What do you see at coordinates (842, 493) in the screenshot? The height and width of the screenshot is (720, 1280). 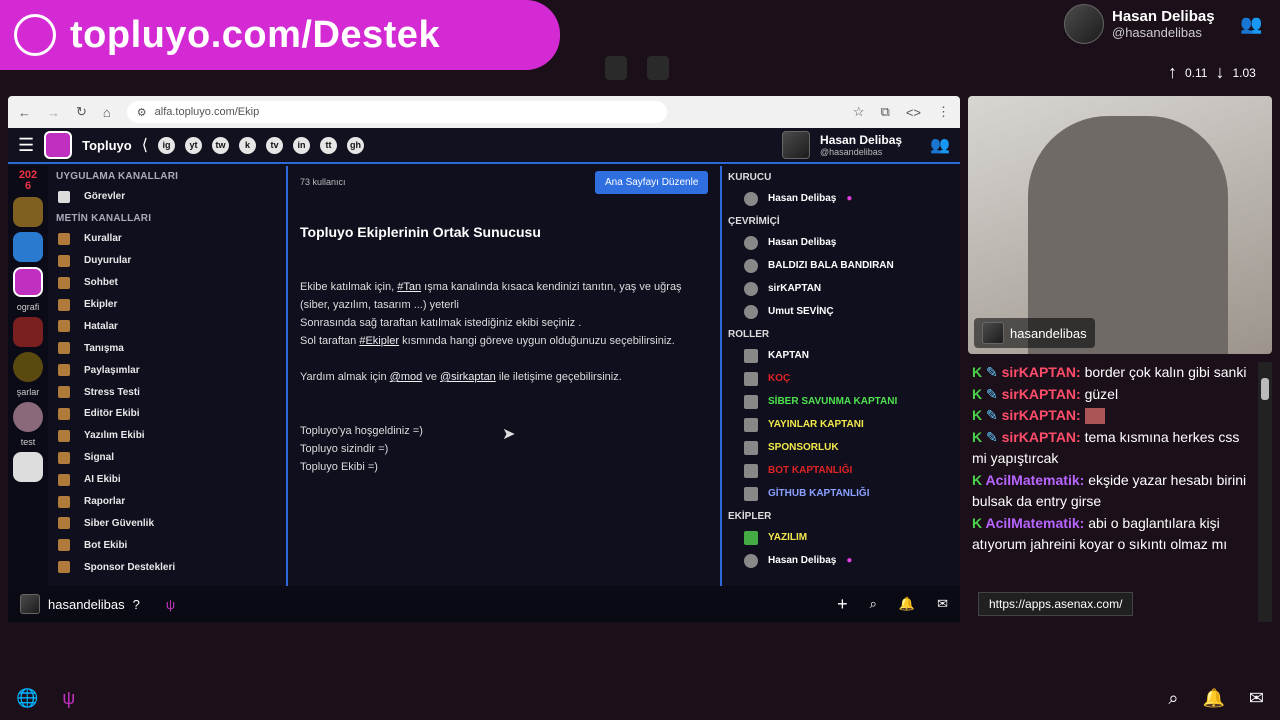 I see `role-item: GİTHUB KAPTANLIĞI` at bounding box center [842, 493].